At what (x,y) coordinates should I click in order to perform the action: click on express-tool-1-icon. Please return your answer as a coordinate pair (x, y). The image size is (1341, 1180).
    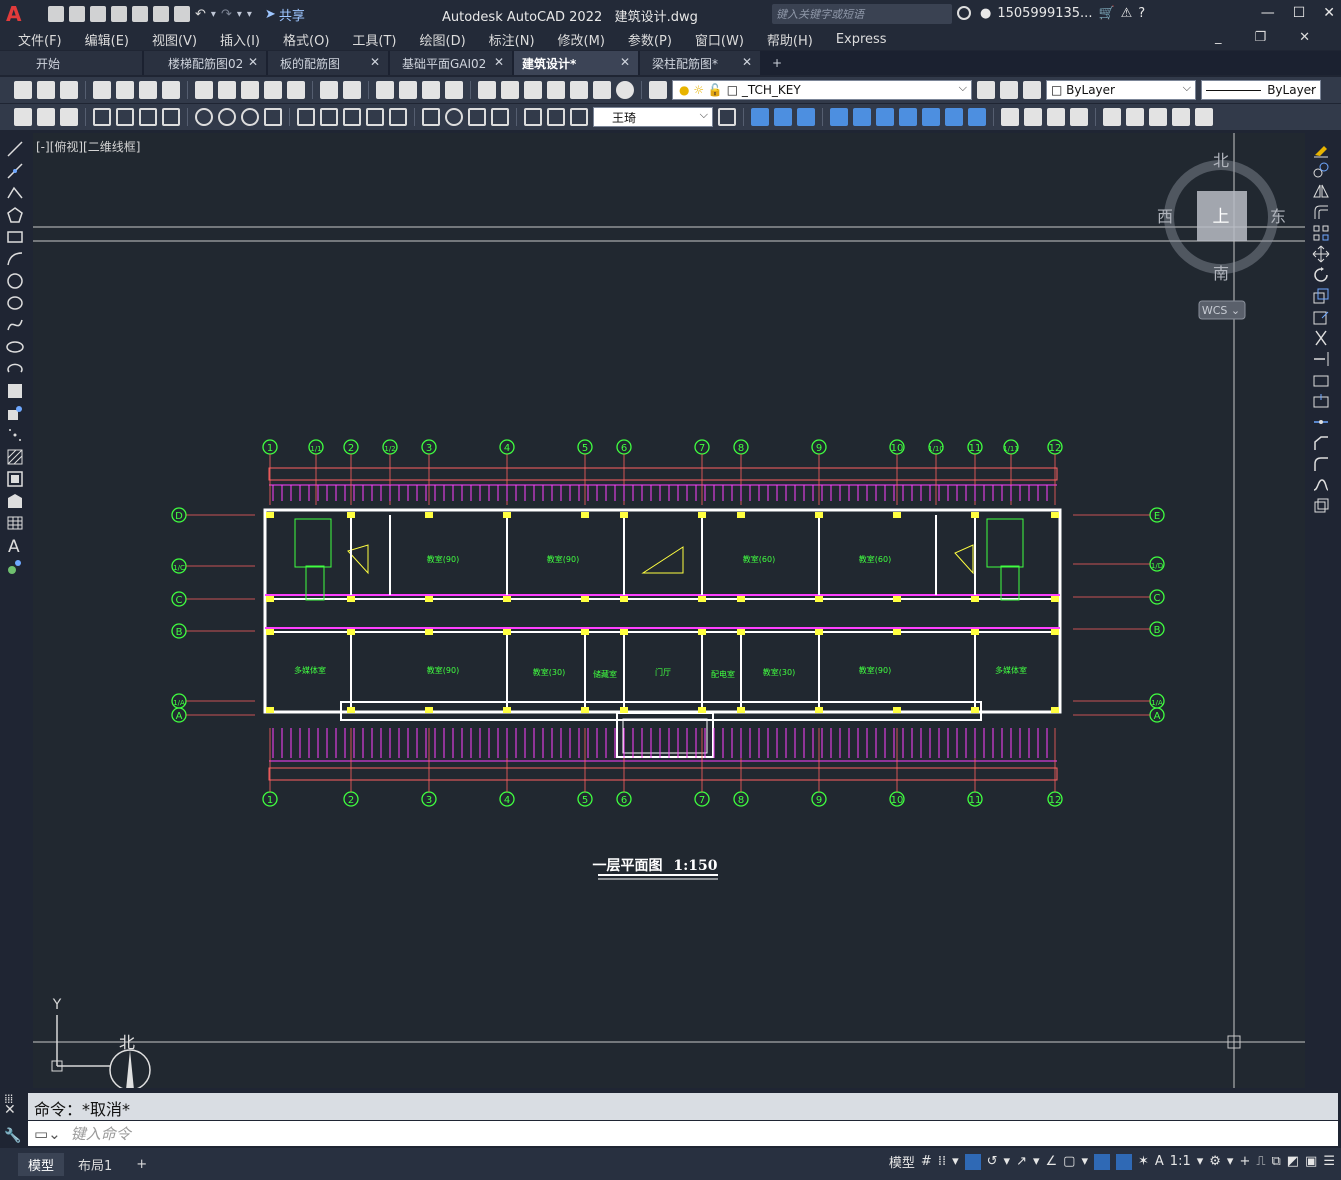
    Looking at the image, I should click on (839, 117).